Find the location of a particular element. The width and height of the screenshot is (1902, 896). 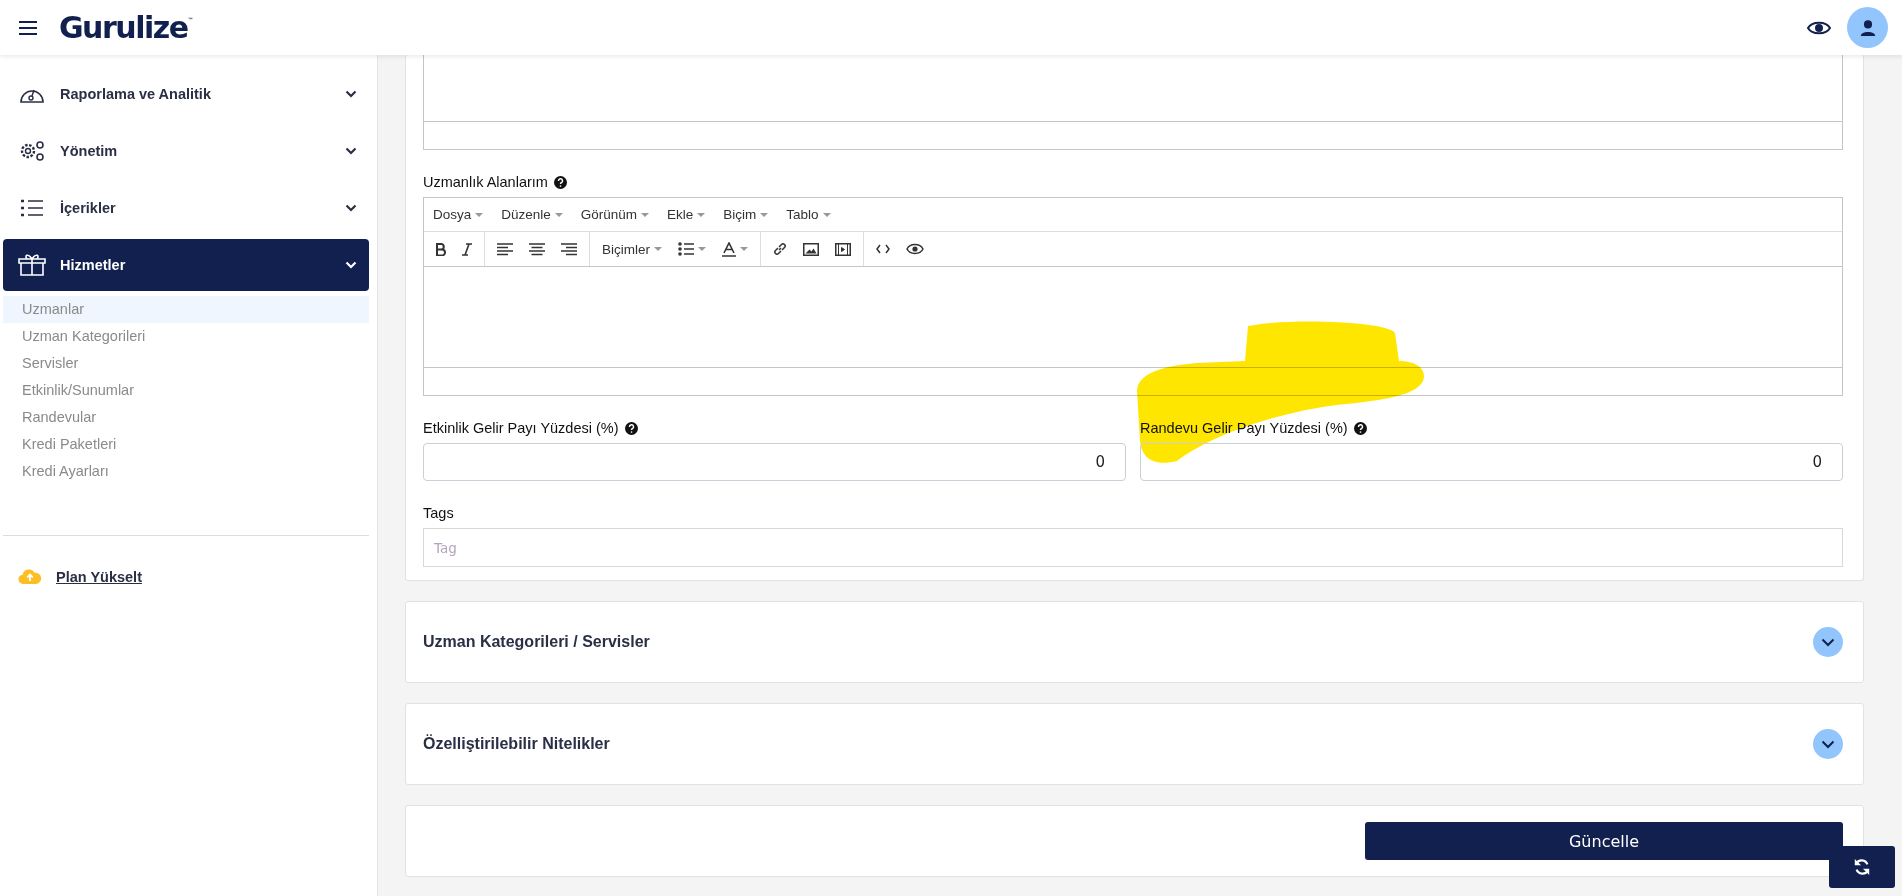

nav-item: Hizmetler is located at coordinates (186, 265).